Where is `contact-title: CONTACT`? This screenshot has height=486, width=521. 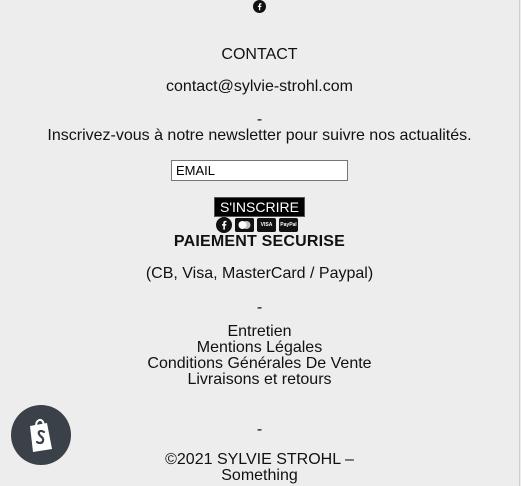
contact-title: CONTACT is located at coordinates (259, 54).